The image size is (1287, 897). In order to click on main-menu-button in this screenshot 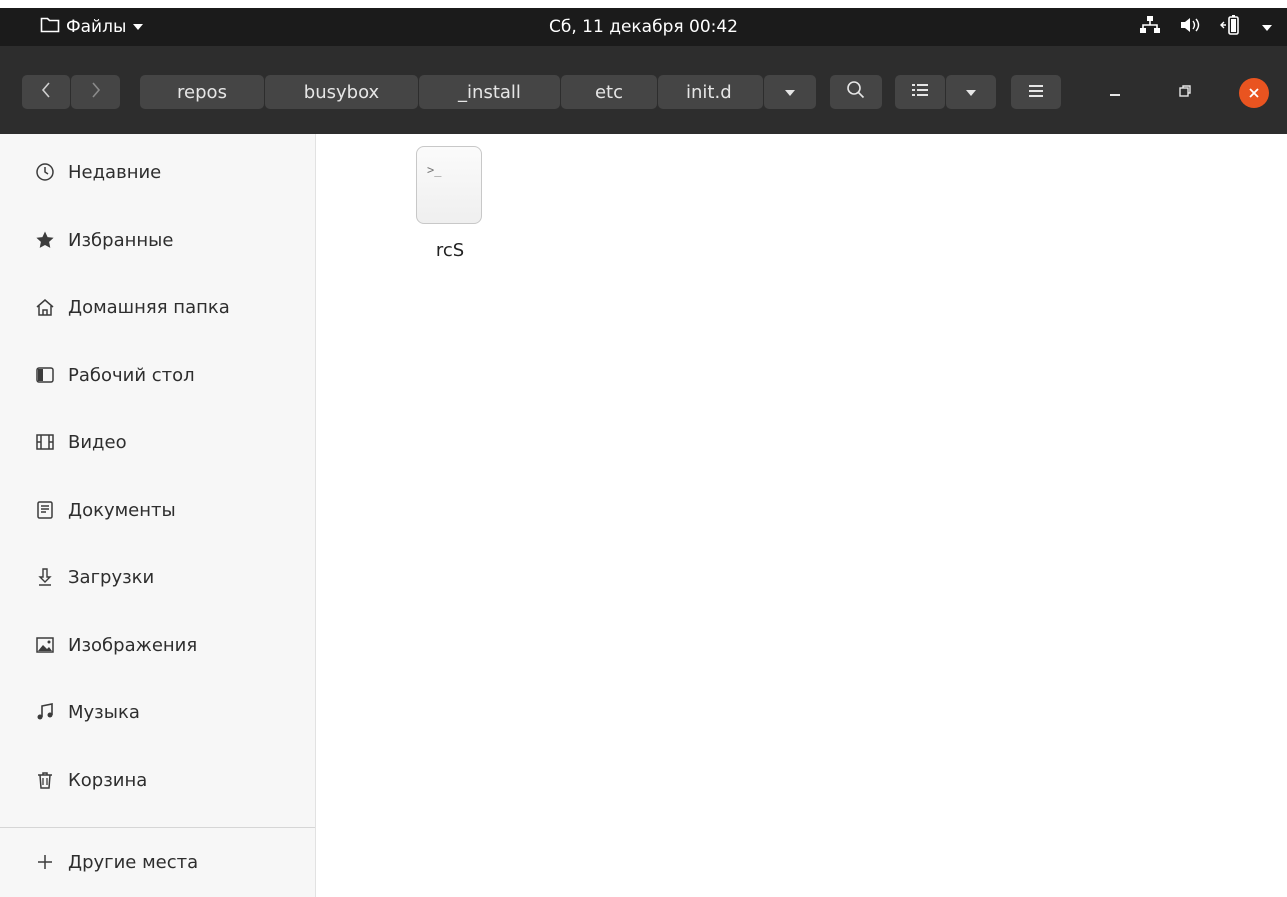, I will do `click(1036, 92)`.